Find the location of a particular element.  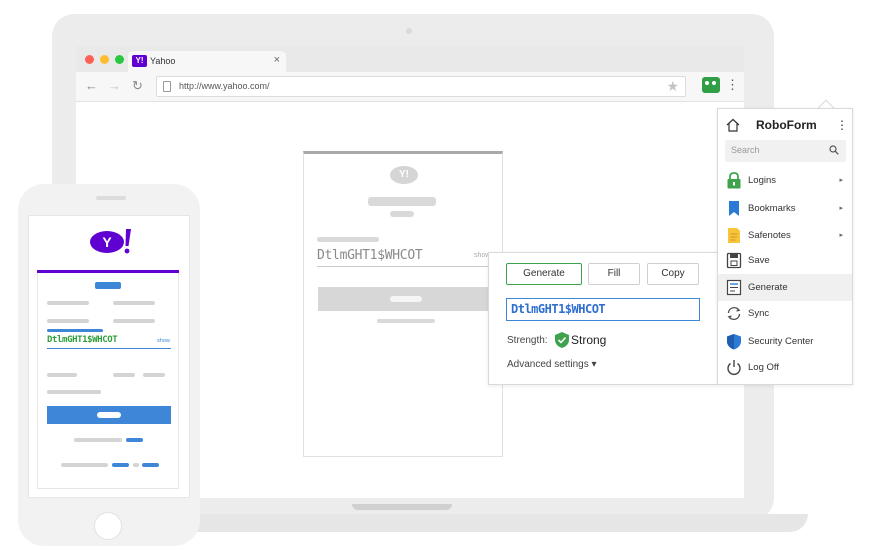

menu-item-label: Save is located at coordinates (759, 260).